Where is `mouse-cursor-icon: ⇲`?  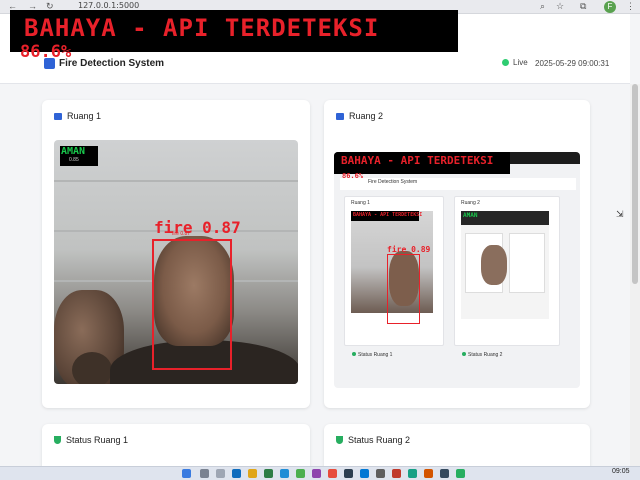
mouse-cursor-icon: ⇲ is located at coordinates (620, 214).